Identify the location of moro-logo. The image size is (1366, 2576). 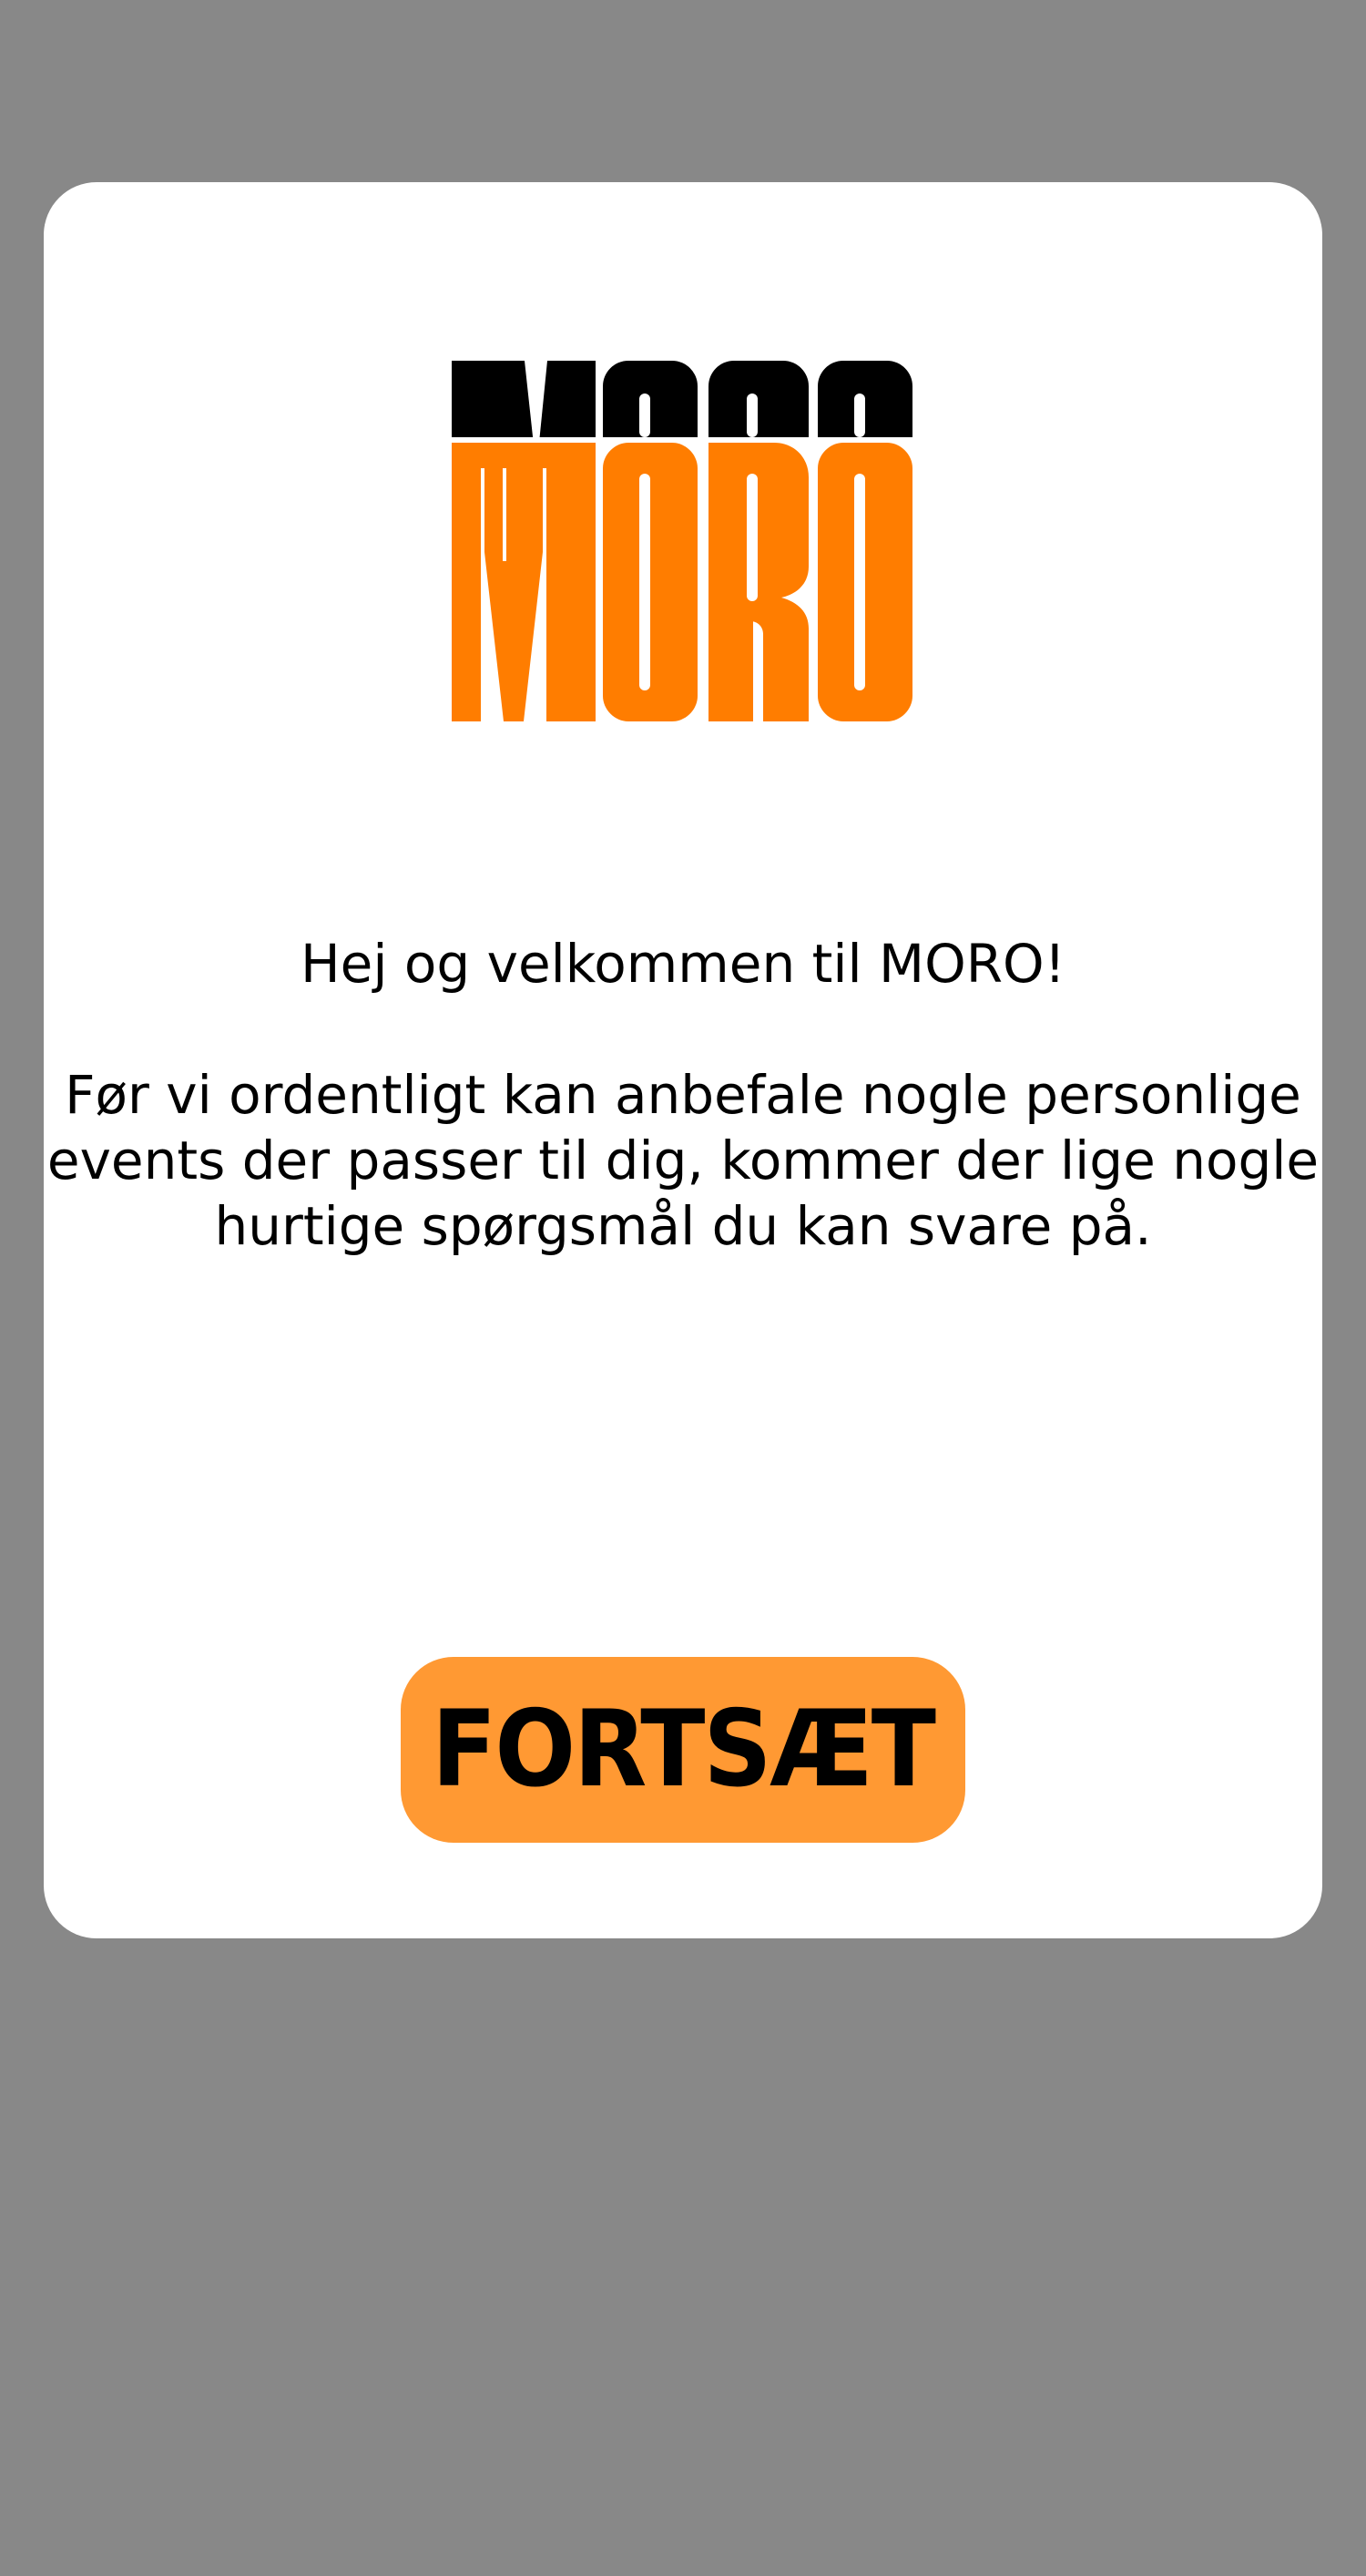
(682, 541).